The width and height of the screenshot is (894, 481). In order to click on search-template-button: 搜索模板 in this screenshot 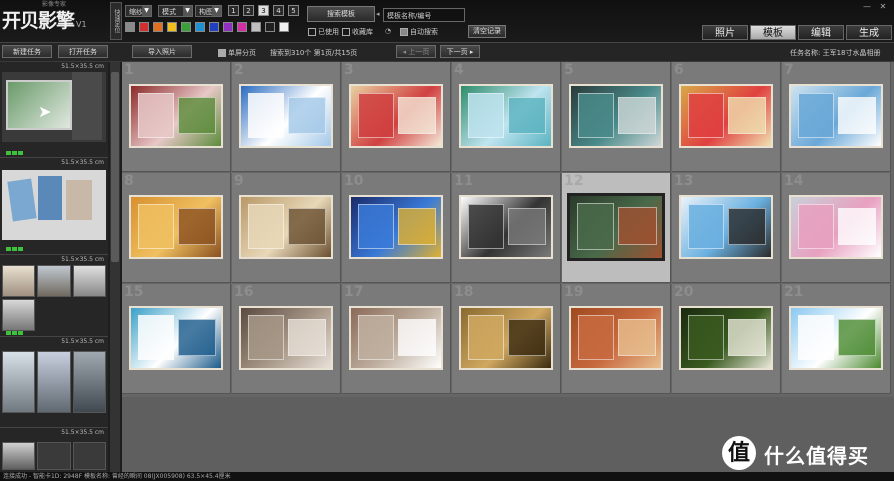, I will do `click(341, 14)`.